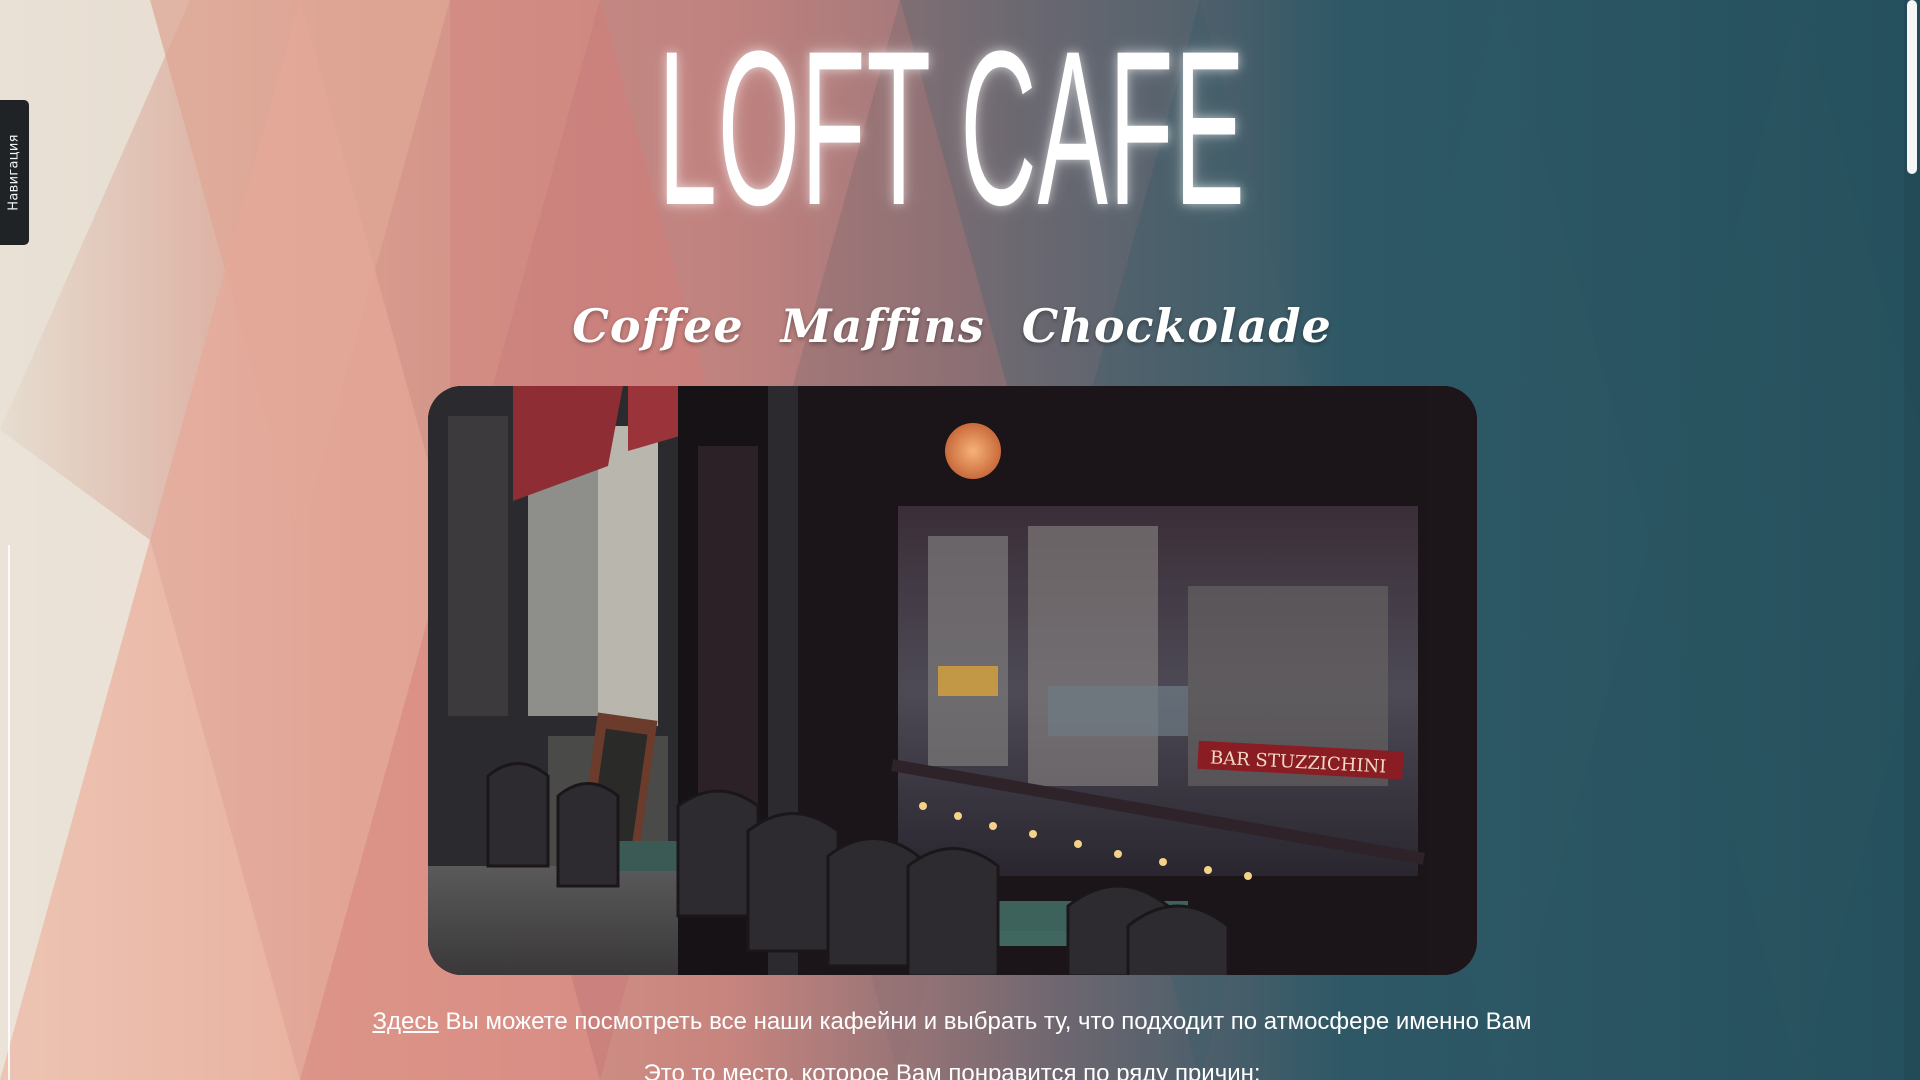 This screenshot has height=1080, width=1920. I want to click on tagline-item-chockolade: Chockolade, so click(1176, 326).